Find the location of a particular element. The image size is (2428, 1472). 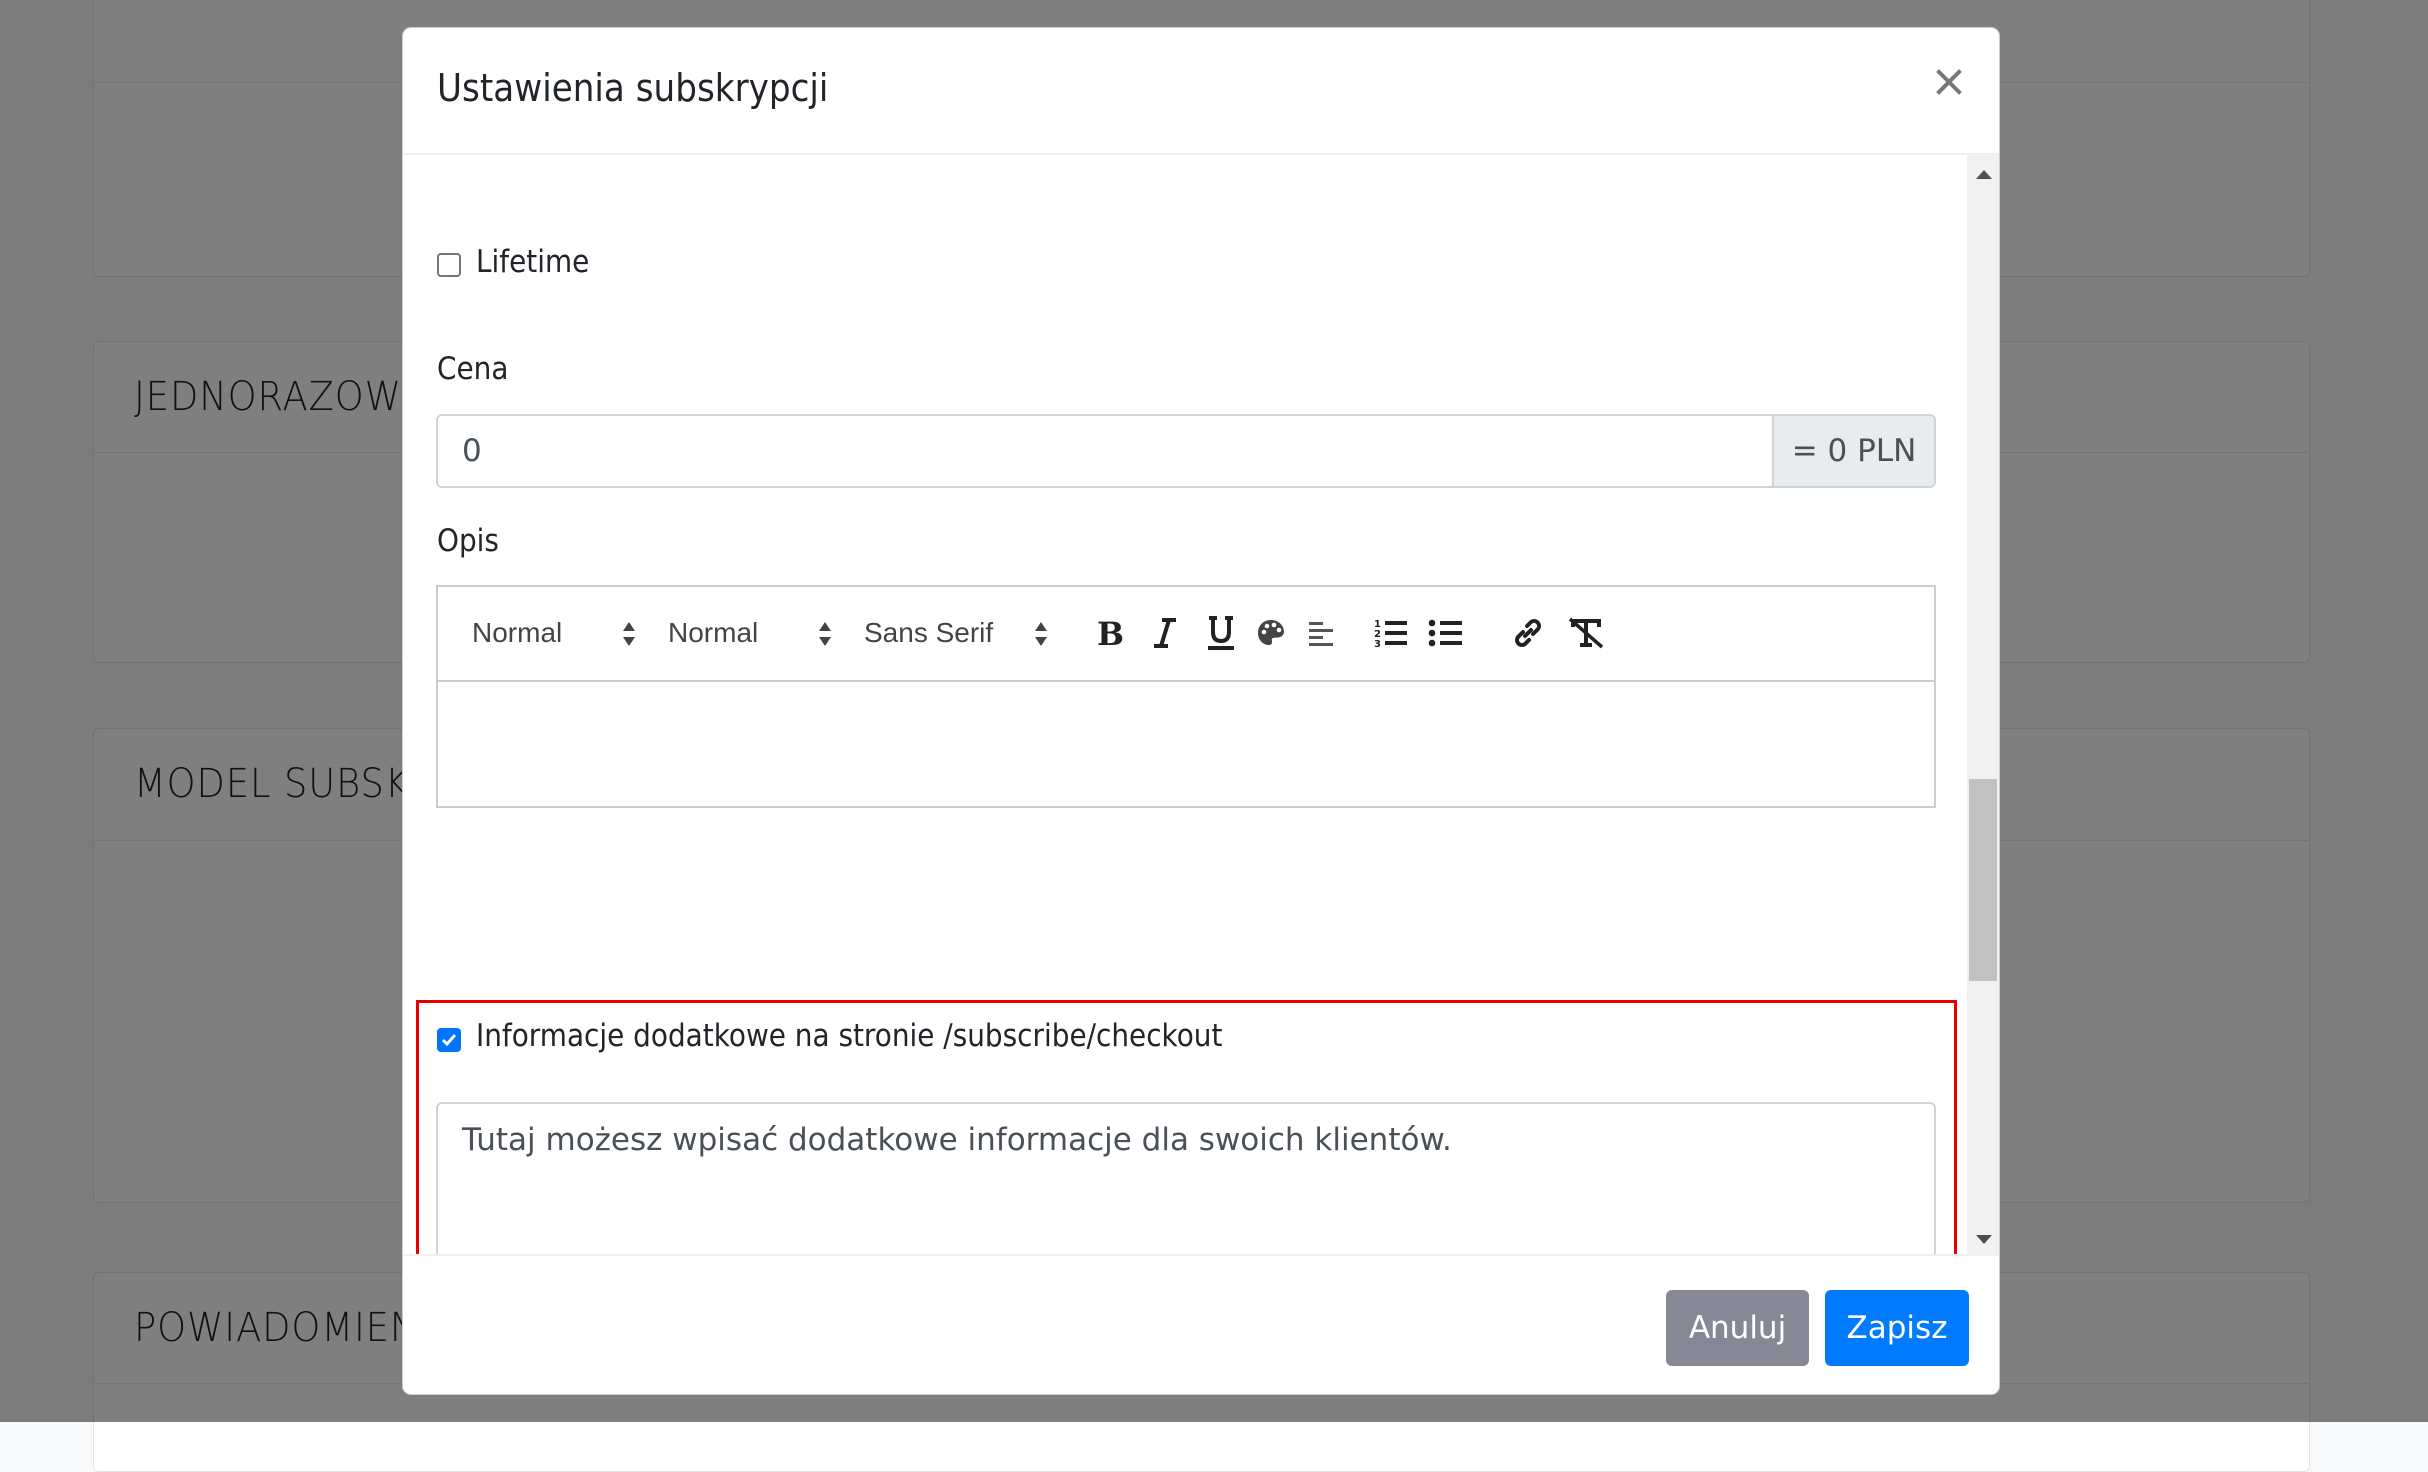

price-currency-addon: = 0 PLN is located at coordinates (1853, 451).